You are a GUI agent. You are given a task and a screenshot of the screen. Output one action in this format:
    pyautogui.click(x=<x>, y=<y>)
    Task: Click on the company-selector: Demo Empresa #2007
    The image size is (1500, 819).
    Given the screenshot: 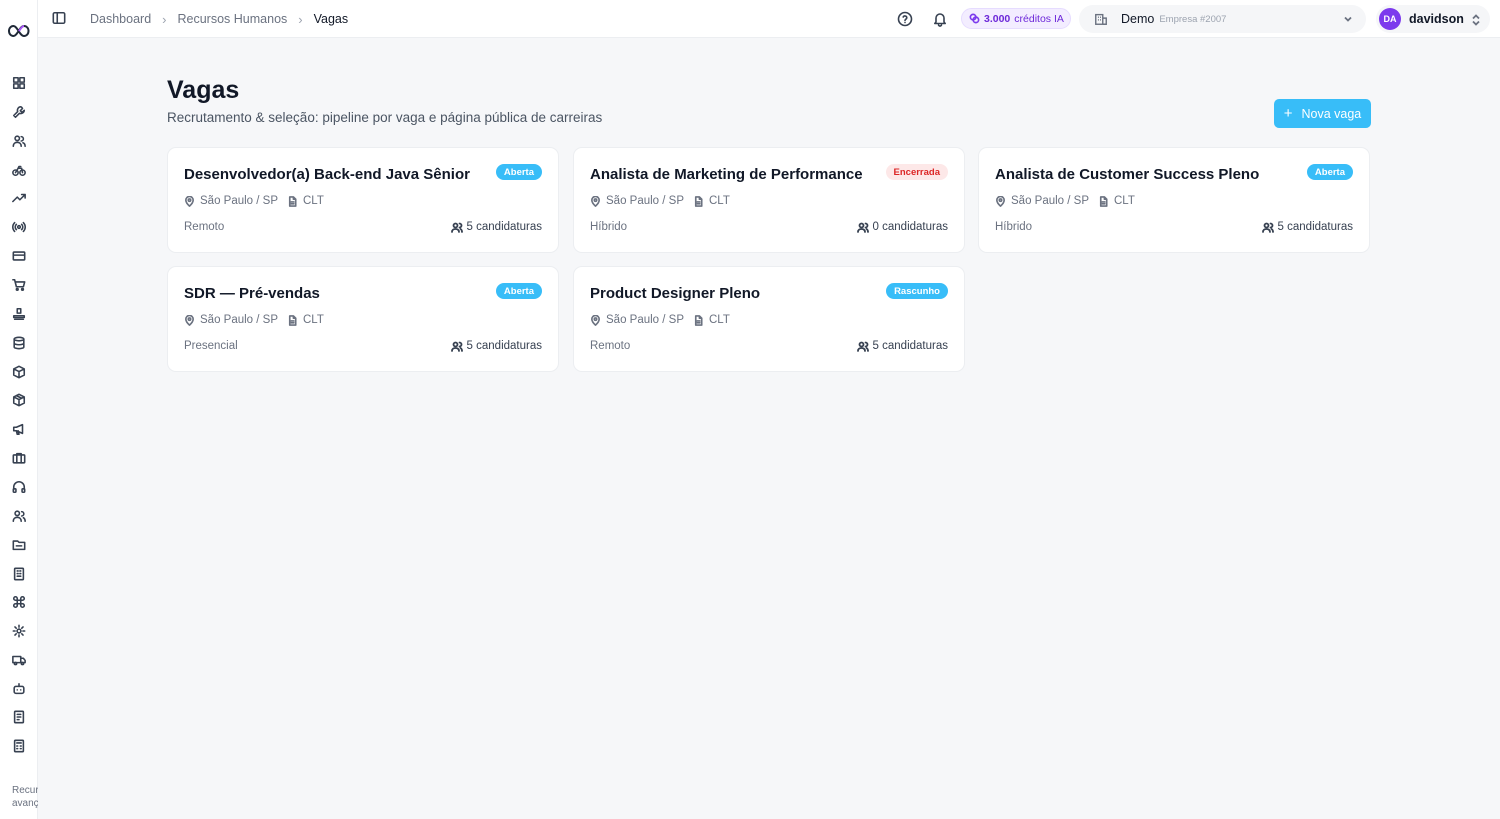 What is the action you would take?
    pyautogui.click(x=1222, y=19)
    